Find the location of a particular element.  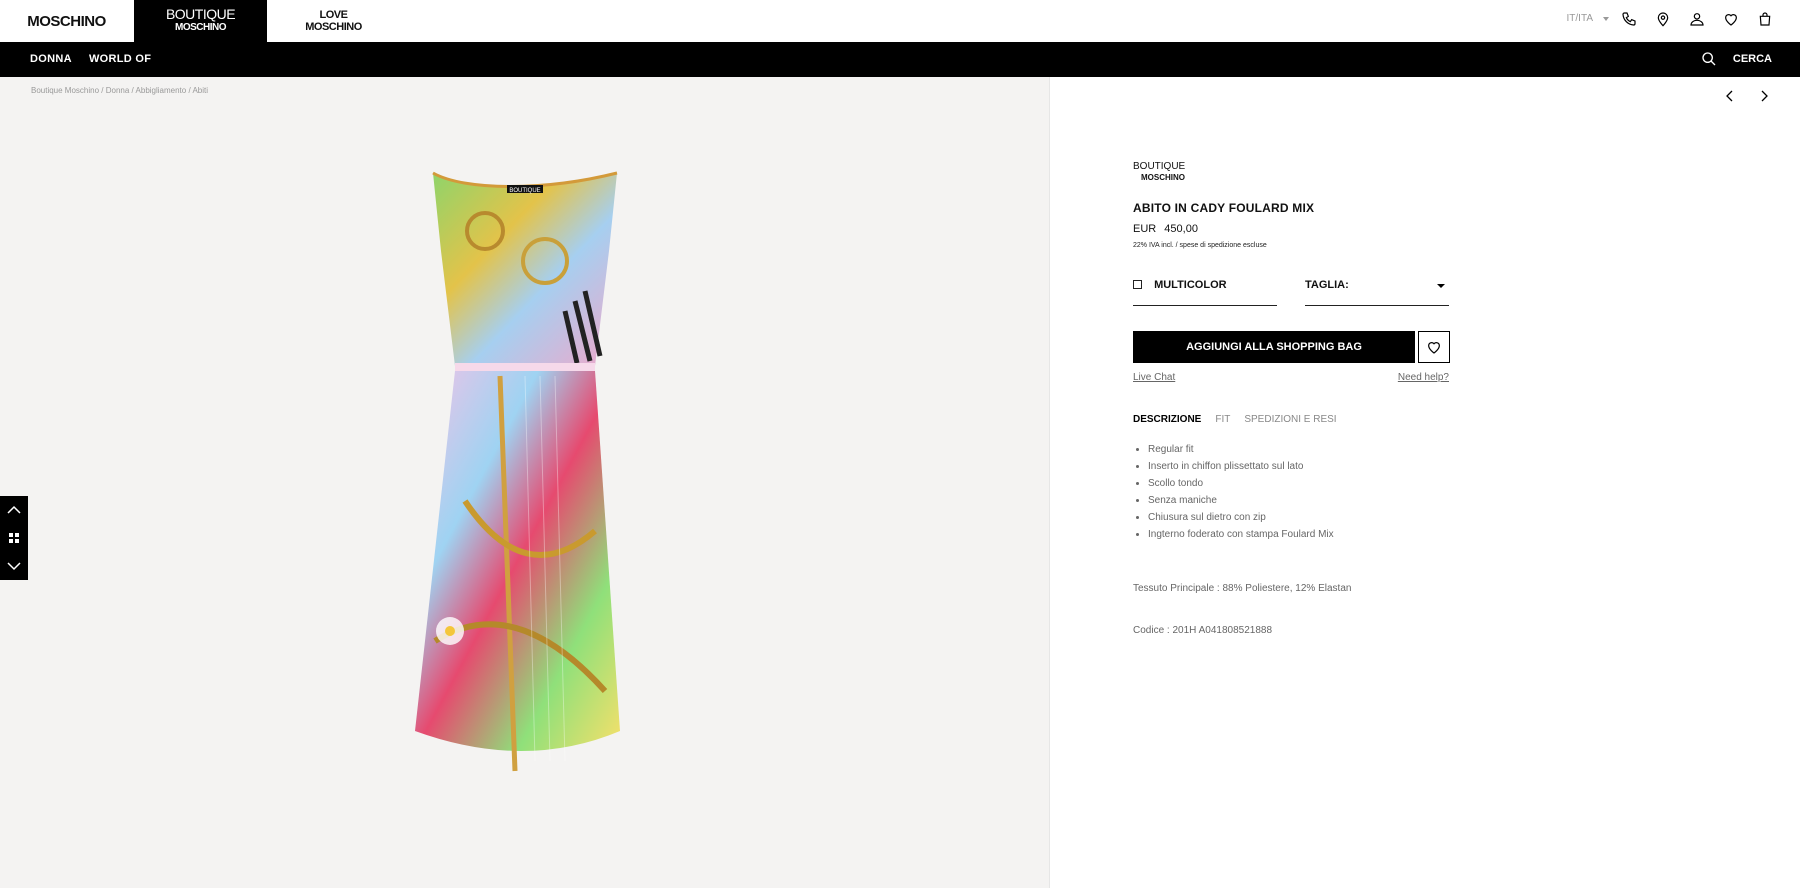

chevron-up-icon is located at coordinates (14, 509).